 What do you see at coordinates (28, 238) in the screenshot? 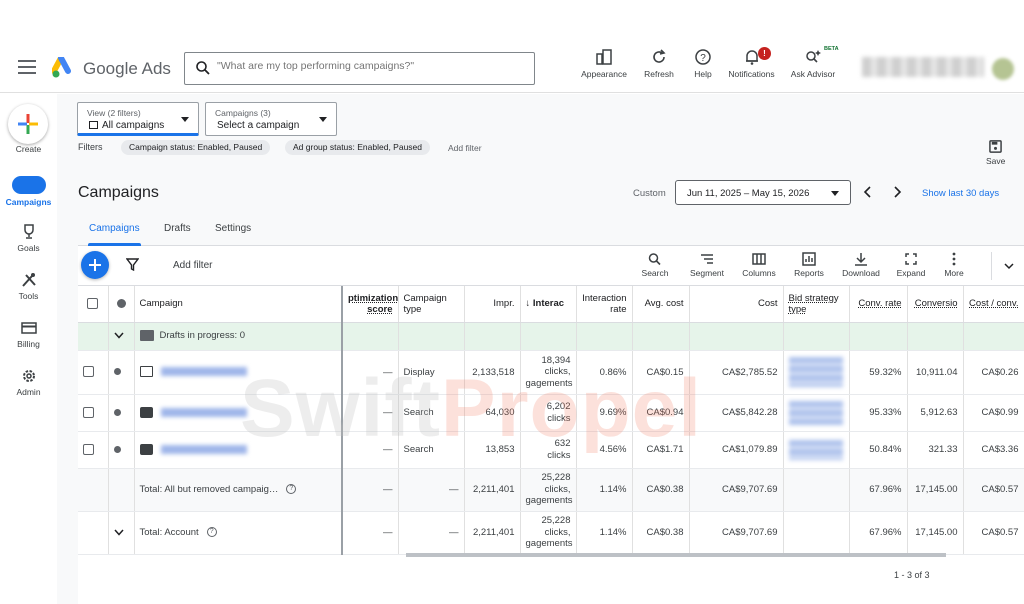
I see `nav-item-goals: Goals` at bounding box center [28, 238].